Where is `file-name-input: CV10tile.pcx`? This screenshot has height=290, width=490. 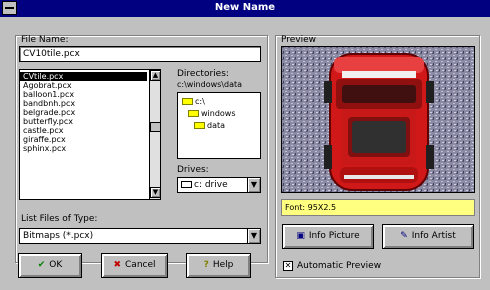
file-name-input: CV10tile.pcx is located at coordinates (140, 54).